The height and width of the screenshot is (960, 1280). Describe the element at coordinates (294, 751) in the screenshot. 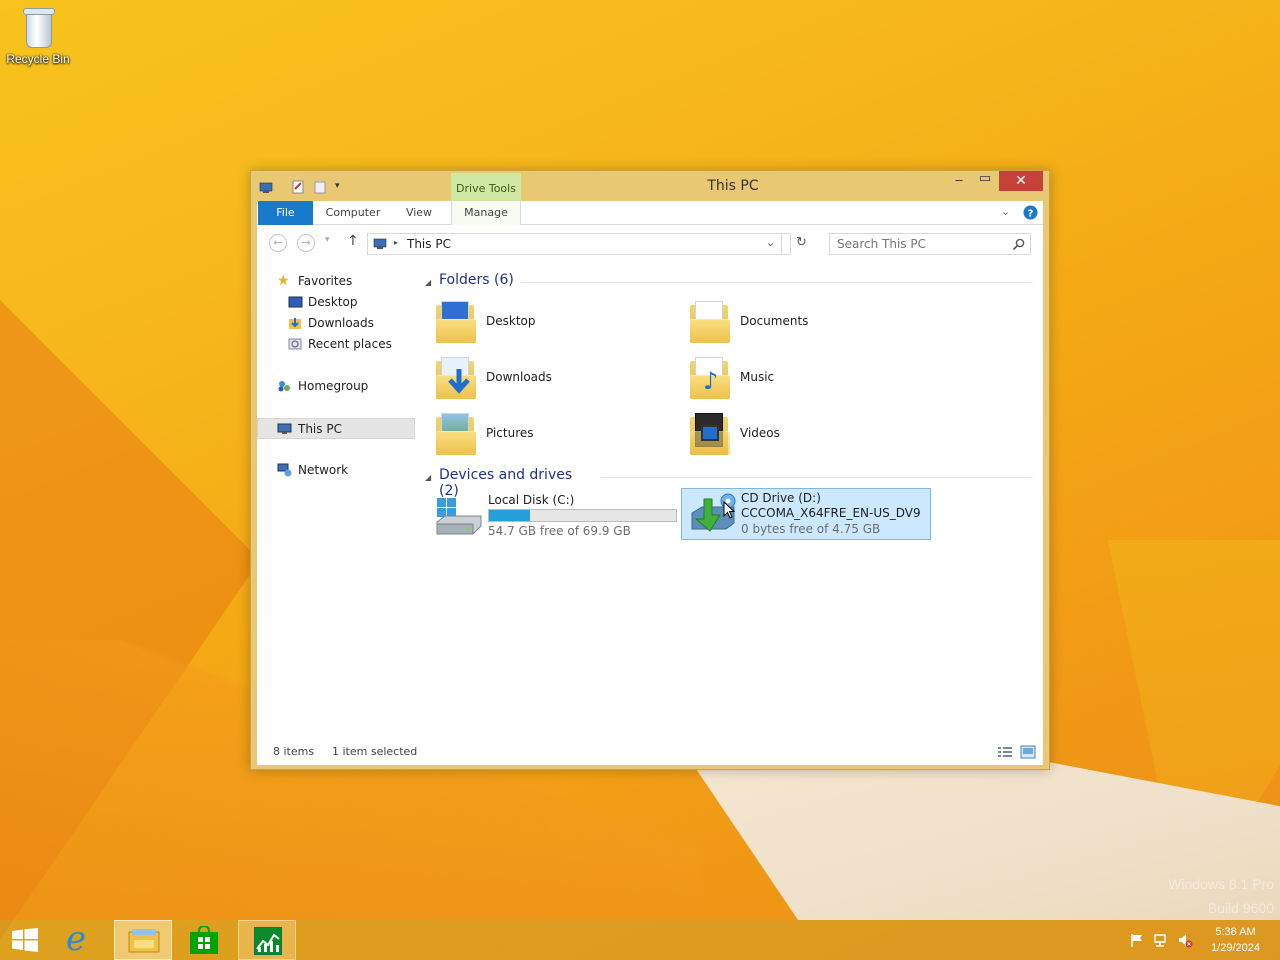

I see `status-item-count: 8 items` at that location.